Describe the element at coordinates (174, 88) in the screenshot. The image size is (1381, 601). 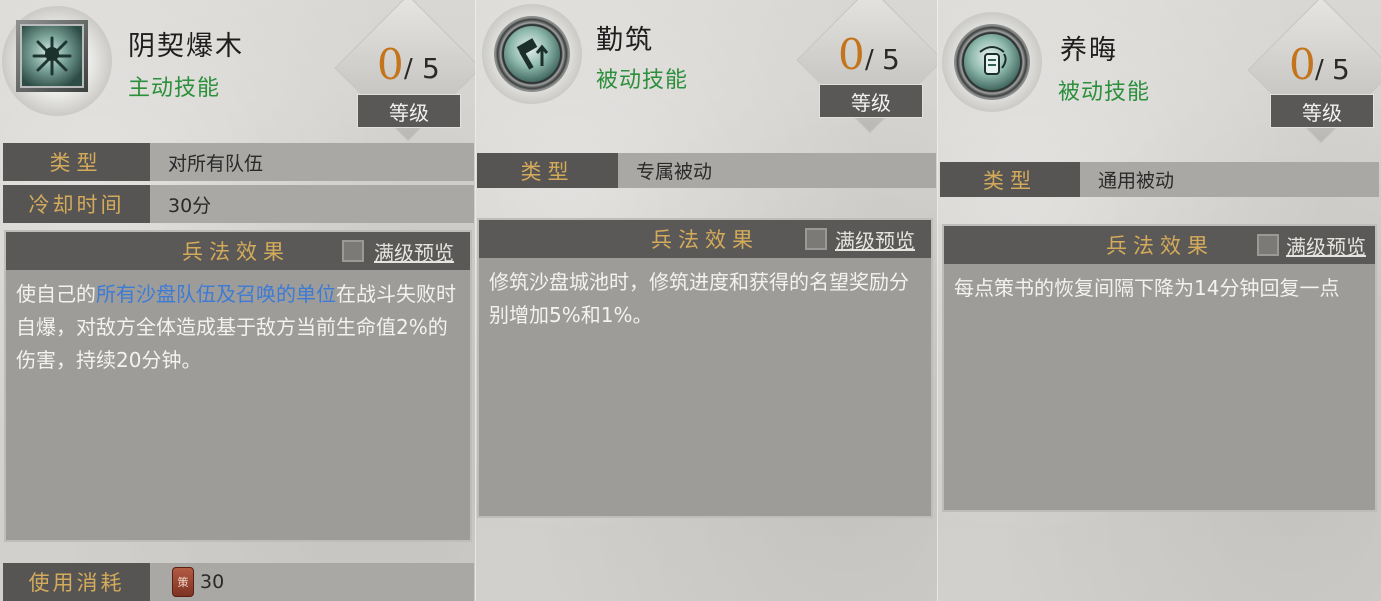
I see `skill-kind: 主动技能` at that location.